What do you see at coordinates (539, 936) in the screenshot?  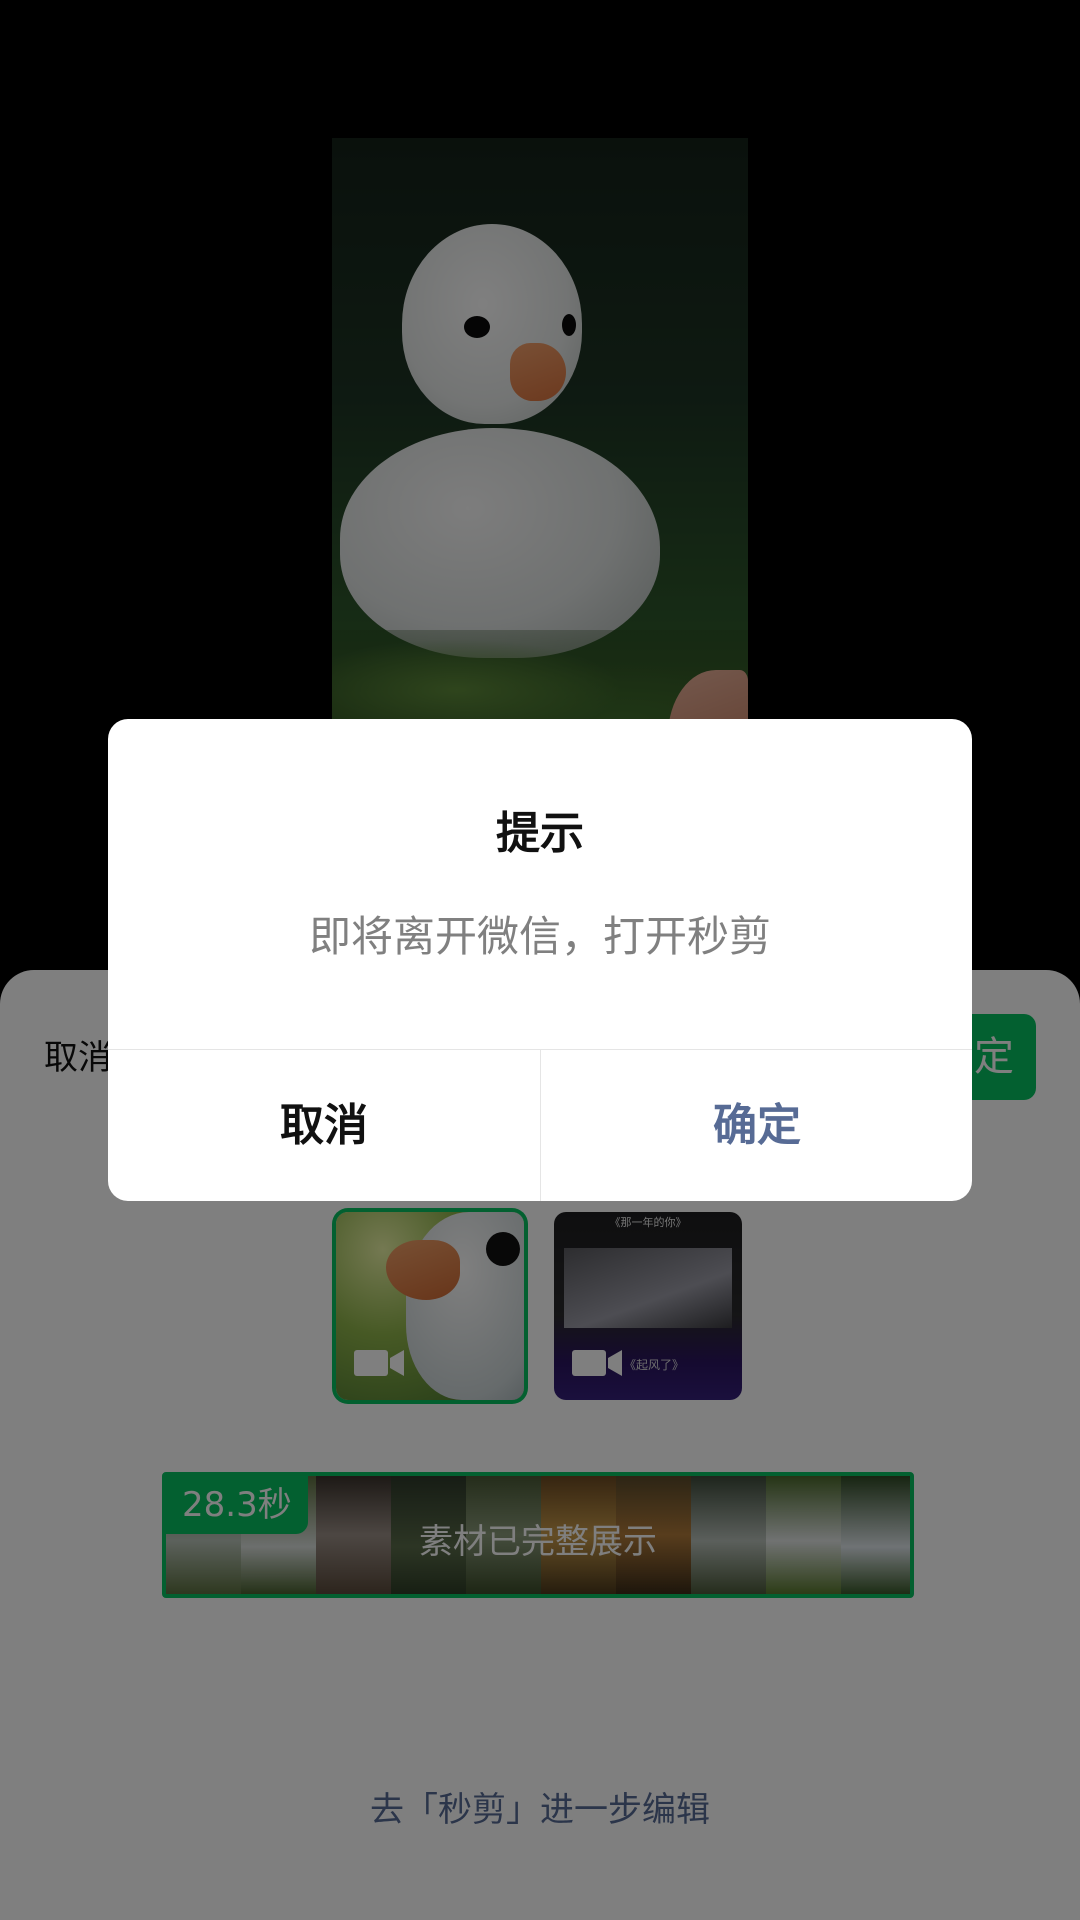 I see `dialog-message: 即将离开微信，打开秒剪` at bounding box center [539, 936].